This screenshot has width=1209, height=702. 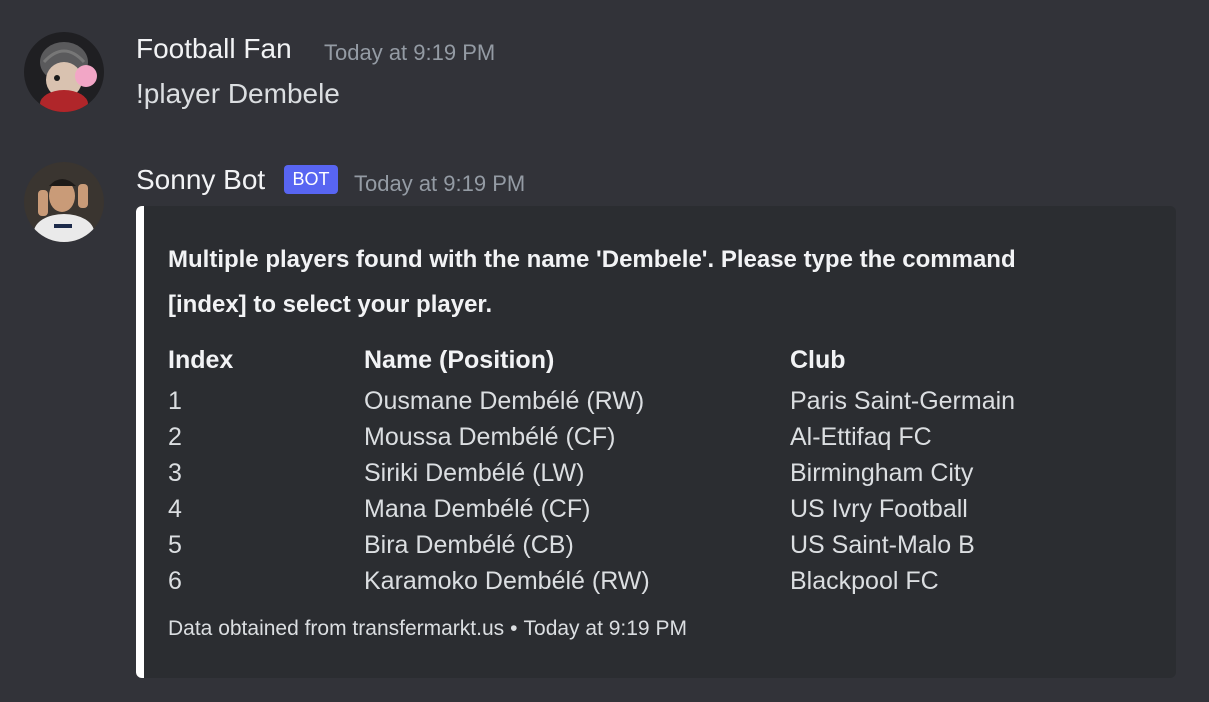 What do you see at coordinates (861, 437) in the screenshot?
I see `cell-club: Al-Ettifaq FC` at bounding box center [861, 437].